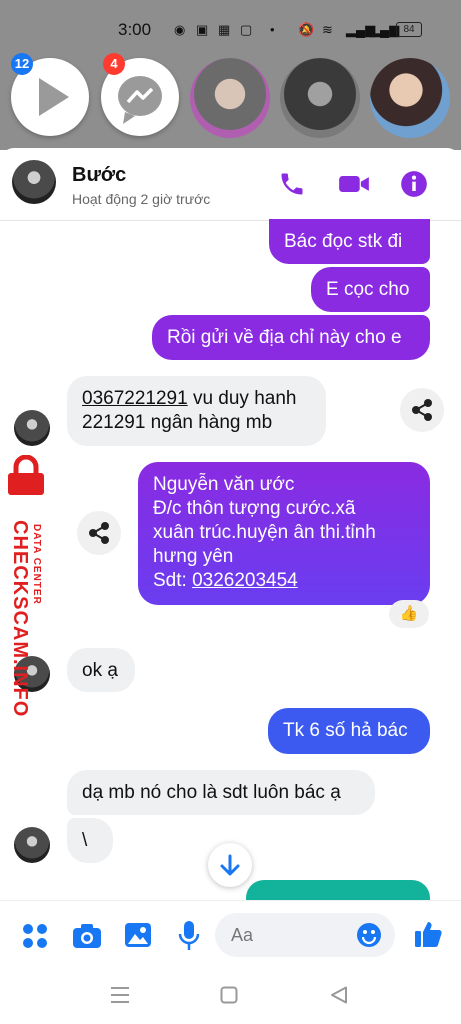 This screenshot has width=461, height=1024. What do you see at coordinates (409, 614) in the screenshot?
I see `reaction-badge: 👍` at bounding box center [409, 614].